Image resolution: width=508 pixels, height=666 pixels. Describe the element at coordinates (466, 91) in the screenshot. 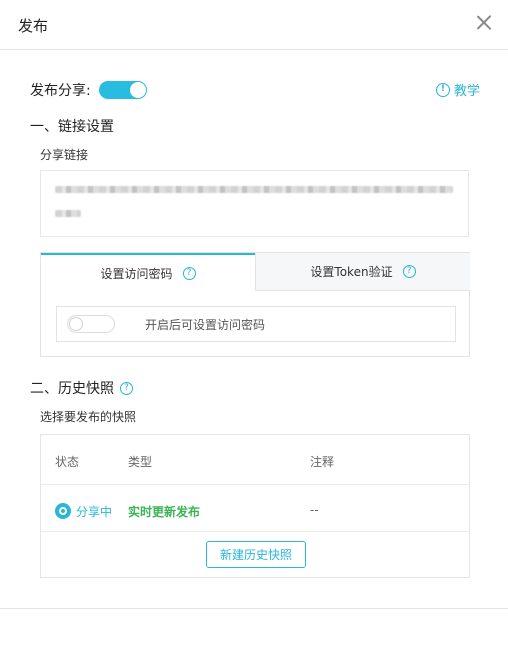

I see `tutorial-label: 教学` at that location.